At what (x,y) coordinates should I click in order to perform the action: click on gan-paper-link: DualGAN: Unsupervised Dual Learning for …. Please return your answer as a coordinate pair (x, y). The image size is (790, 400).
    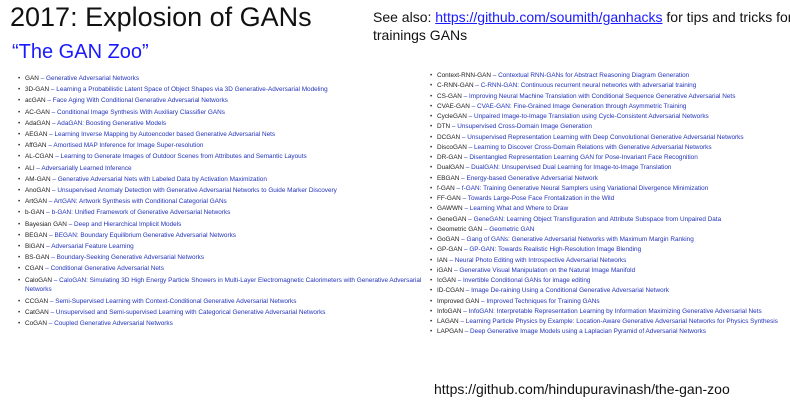
    Looking at the image, I should click on (571, 167).